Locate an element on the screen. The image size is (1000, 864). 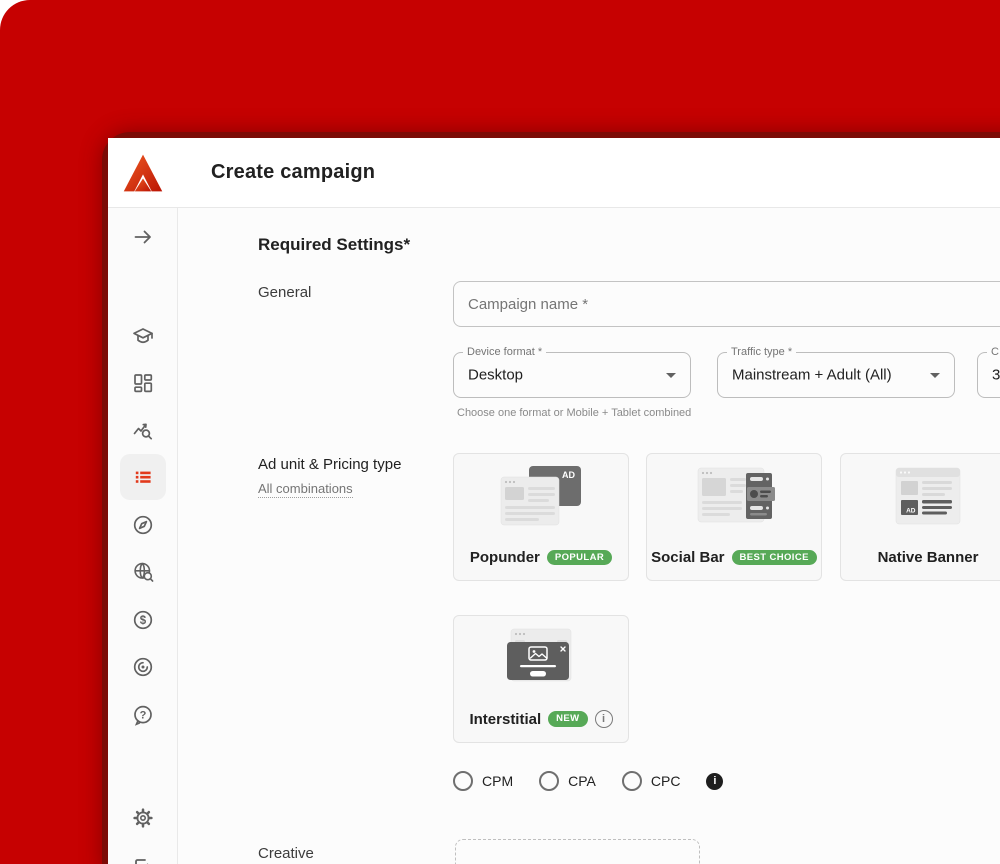
sidebar-item-statistics is located at coordinates (143, 431).